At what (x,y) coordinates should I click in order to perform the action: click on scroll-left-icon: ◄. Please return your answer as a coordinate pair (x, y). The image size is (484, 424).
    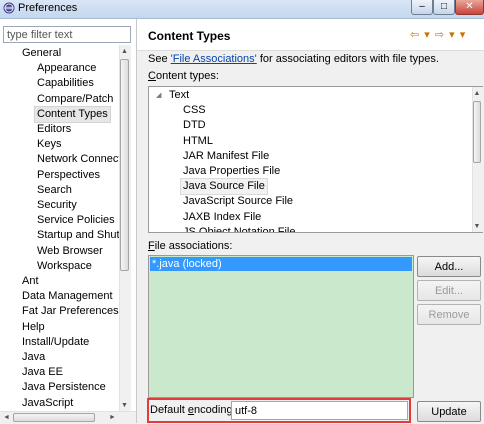
    Looking at the image, I should click on (6, 417).